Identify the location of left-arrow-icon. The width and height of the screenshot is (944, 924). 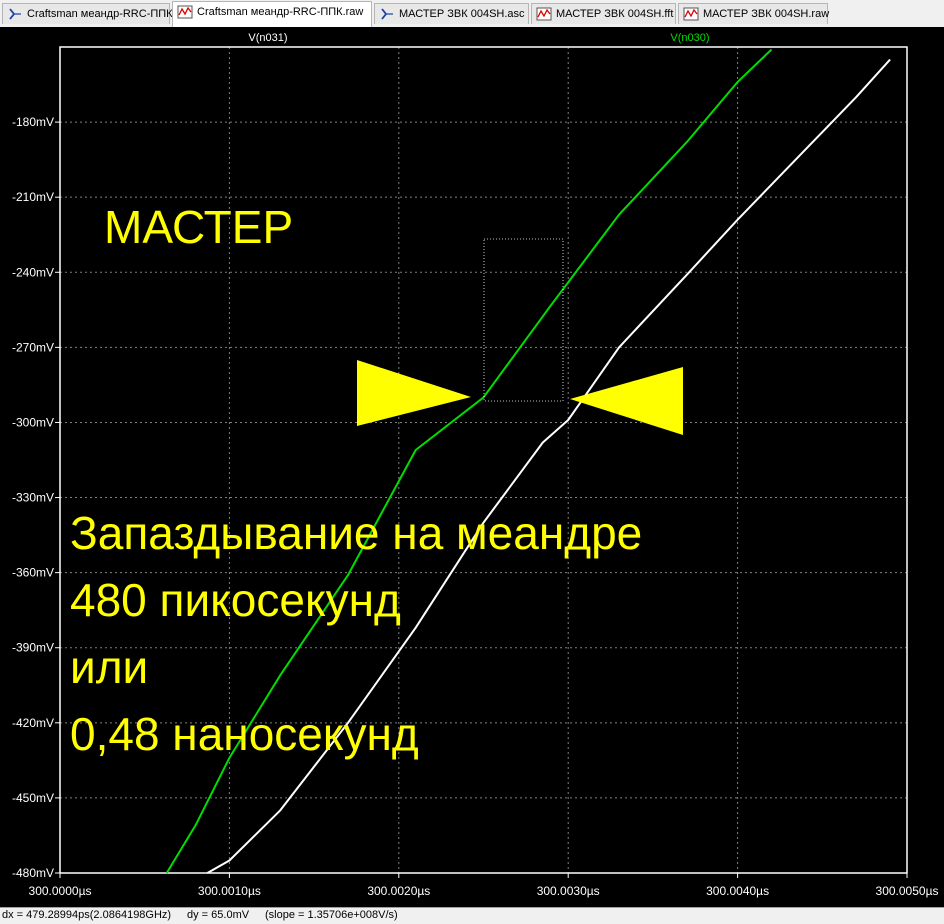
(414, 393).